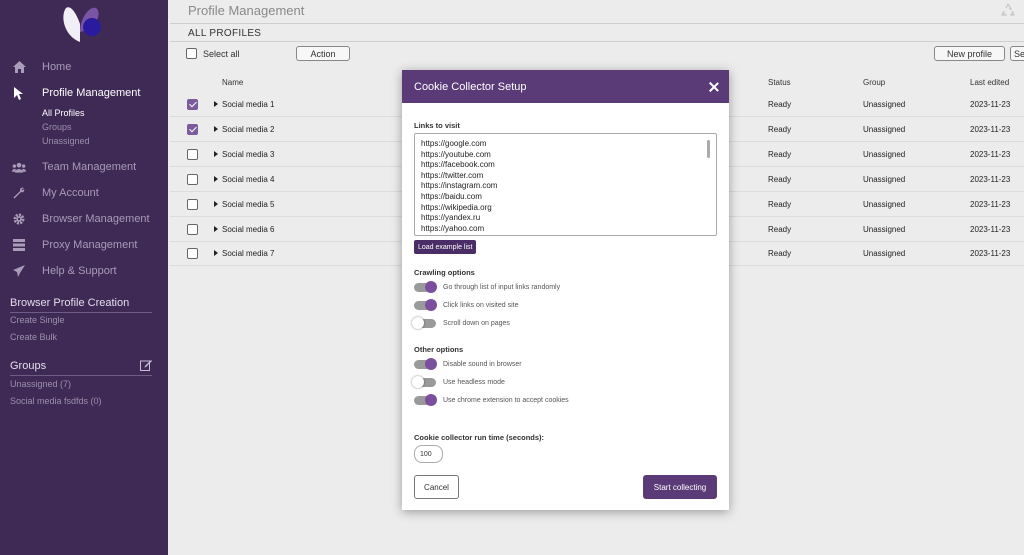 This screenshot has width=1024, height=555. Describe the element at coordinates (989, 82) in the screenshot. I see `column-header-last-edited: Last edited` at that location.